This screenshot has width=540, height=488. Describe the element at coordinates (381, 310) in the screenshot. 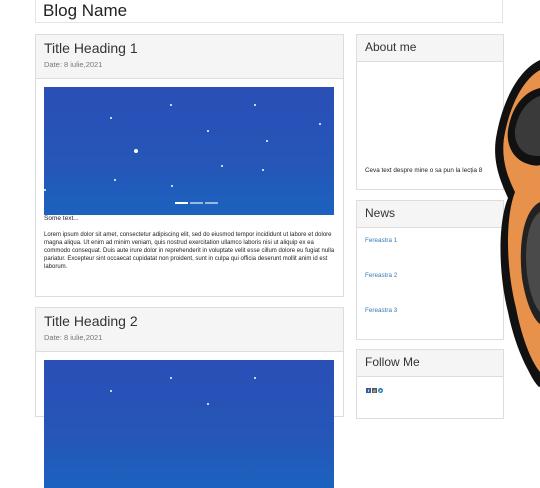

I see `news-link-3: Fereastra 3` at that location.